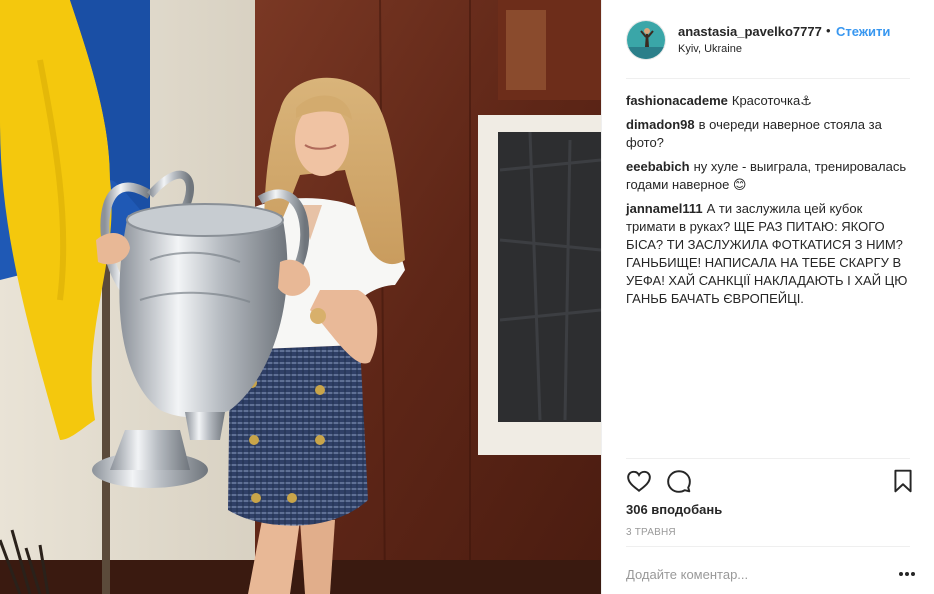 The height and width of the screenshot is (594, 934). I want to click on comment-text: Красоточка⚓, so click(771, 100).